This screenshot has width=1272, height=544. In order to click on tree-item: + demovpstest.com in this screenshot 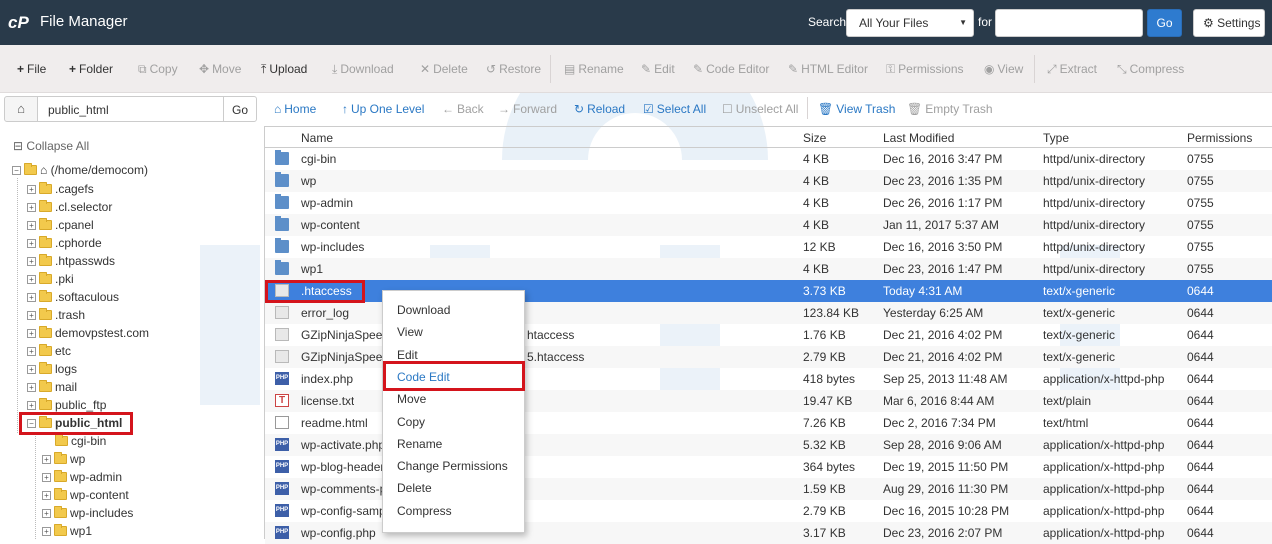, I will do `click(88, 335)`.